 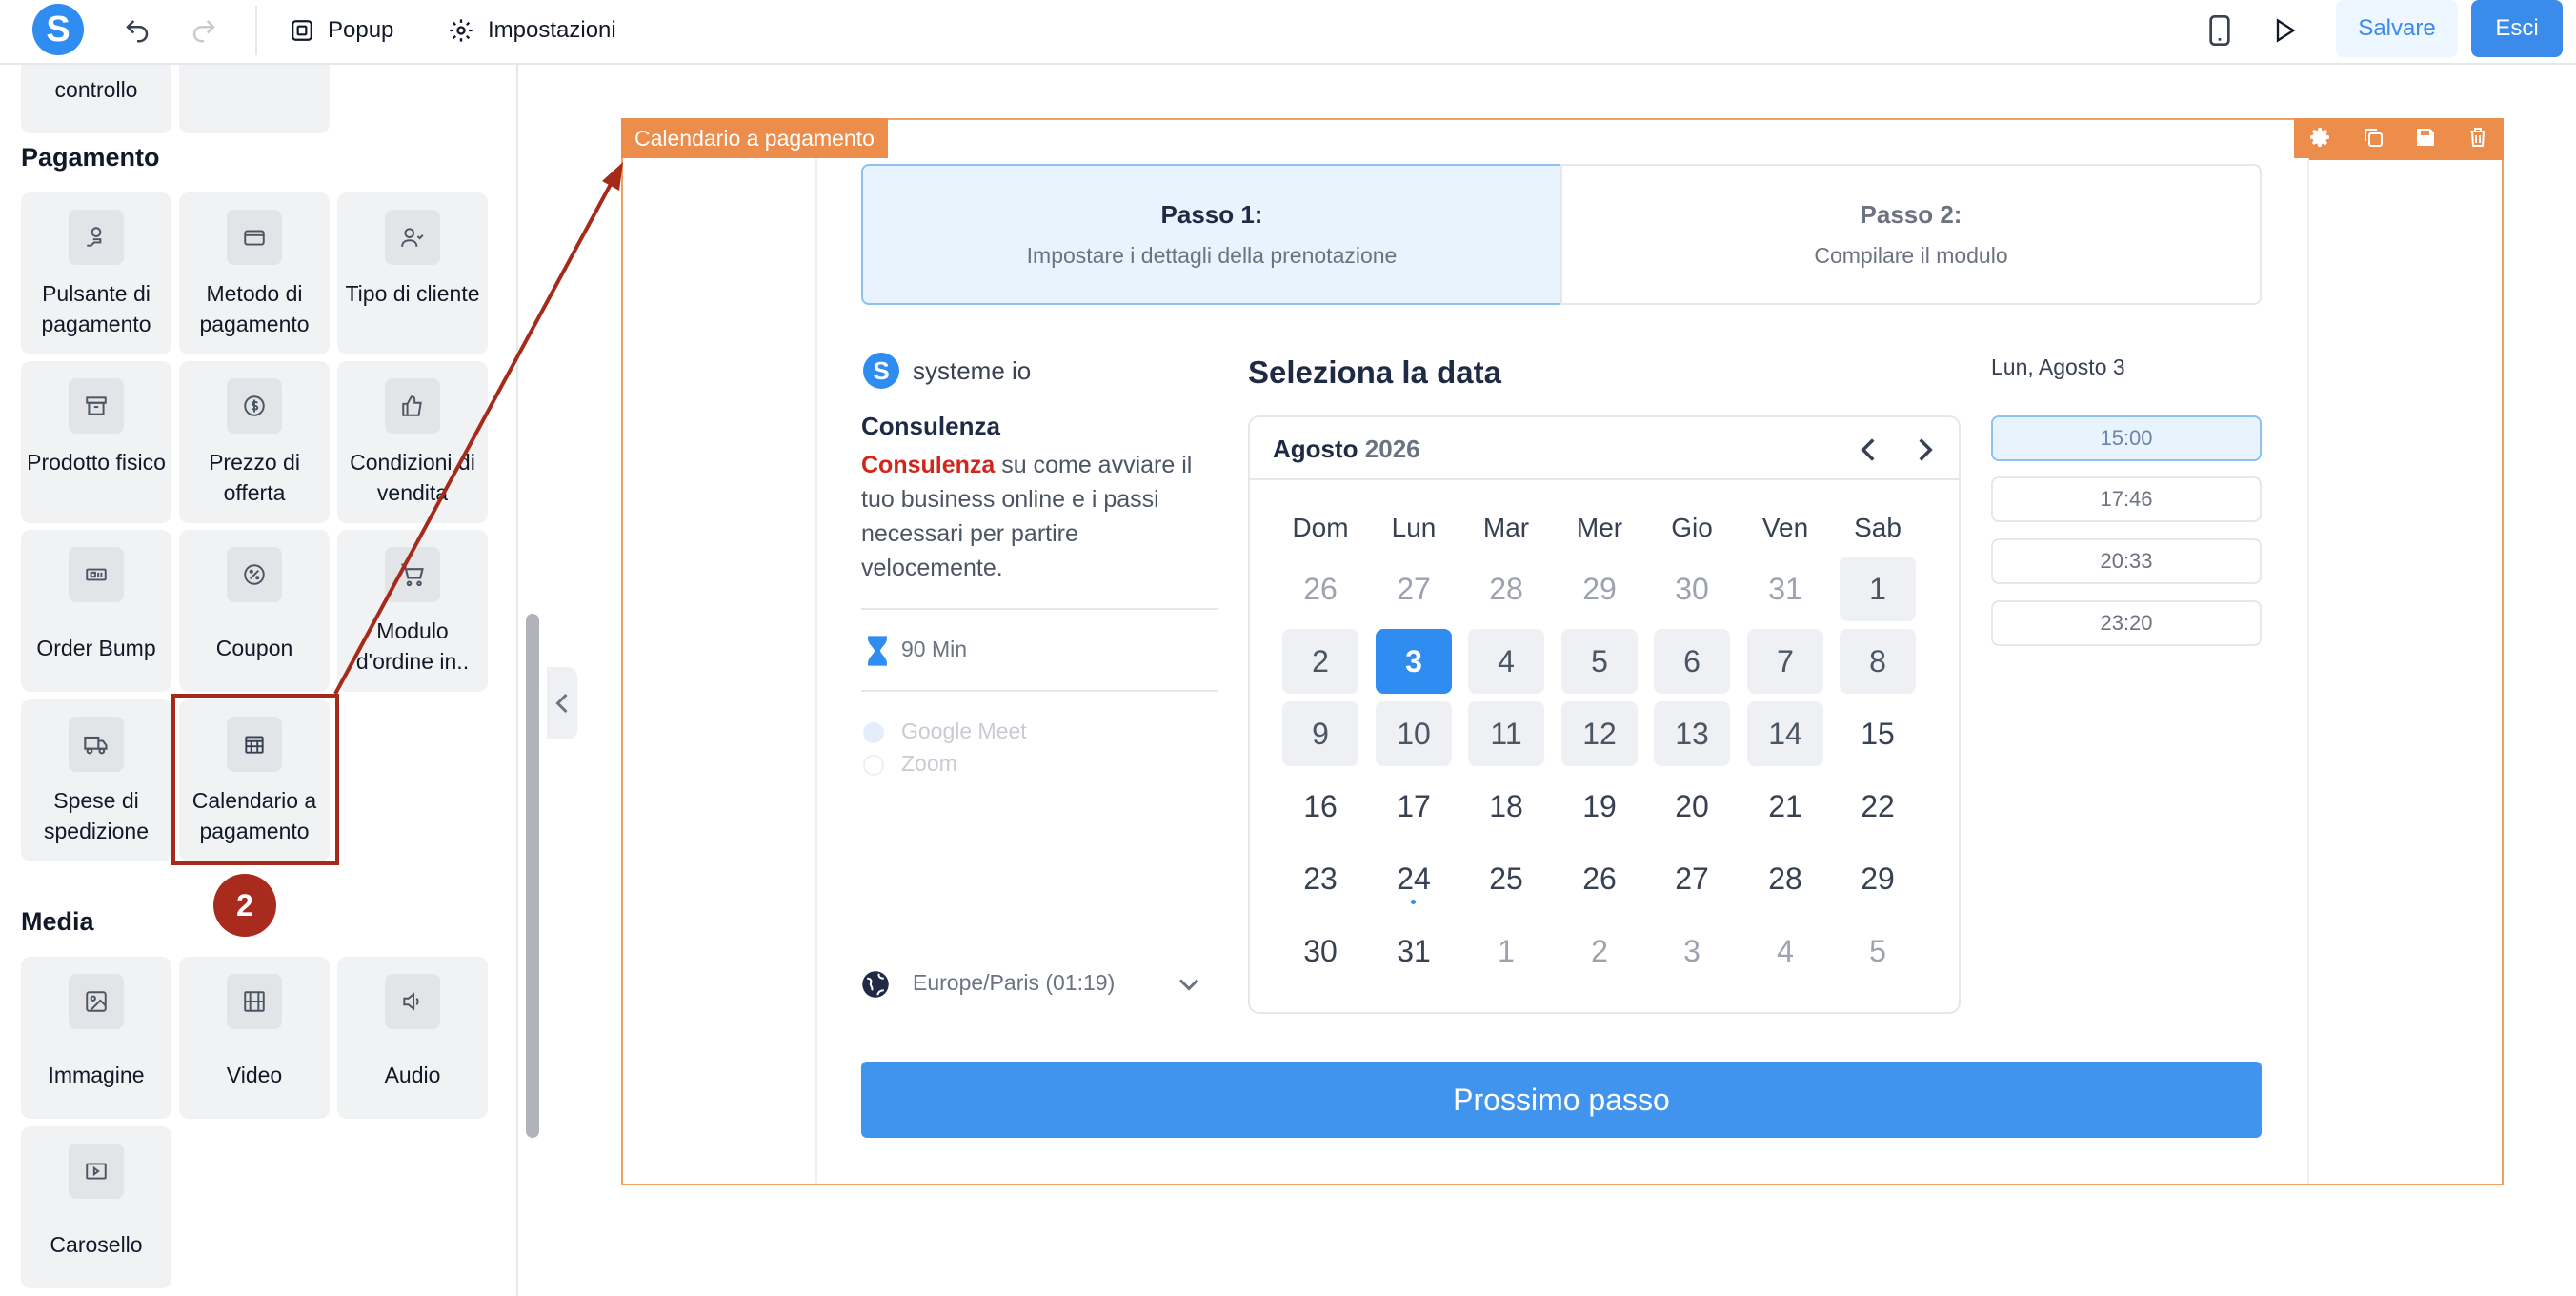 What do you see at coordinates (475, 434) in the screenshot?
I see `annotation-arrow-line` at bounding box center [475, 434].